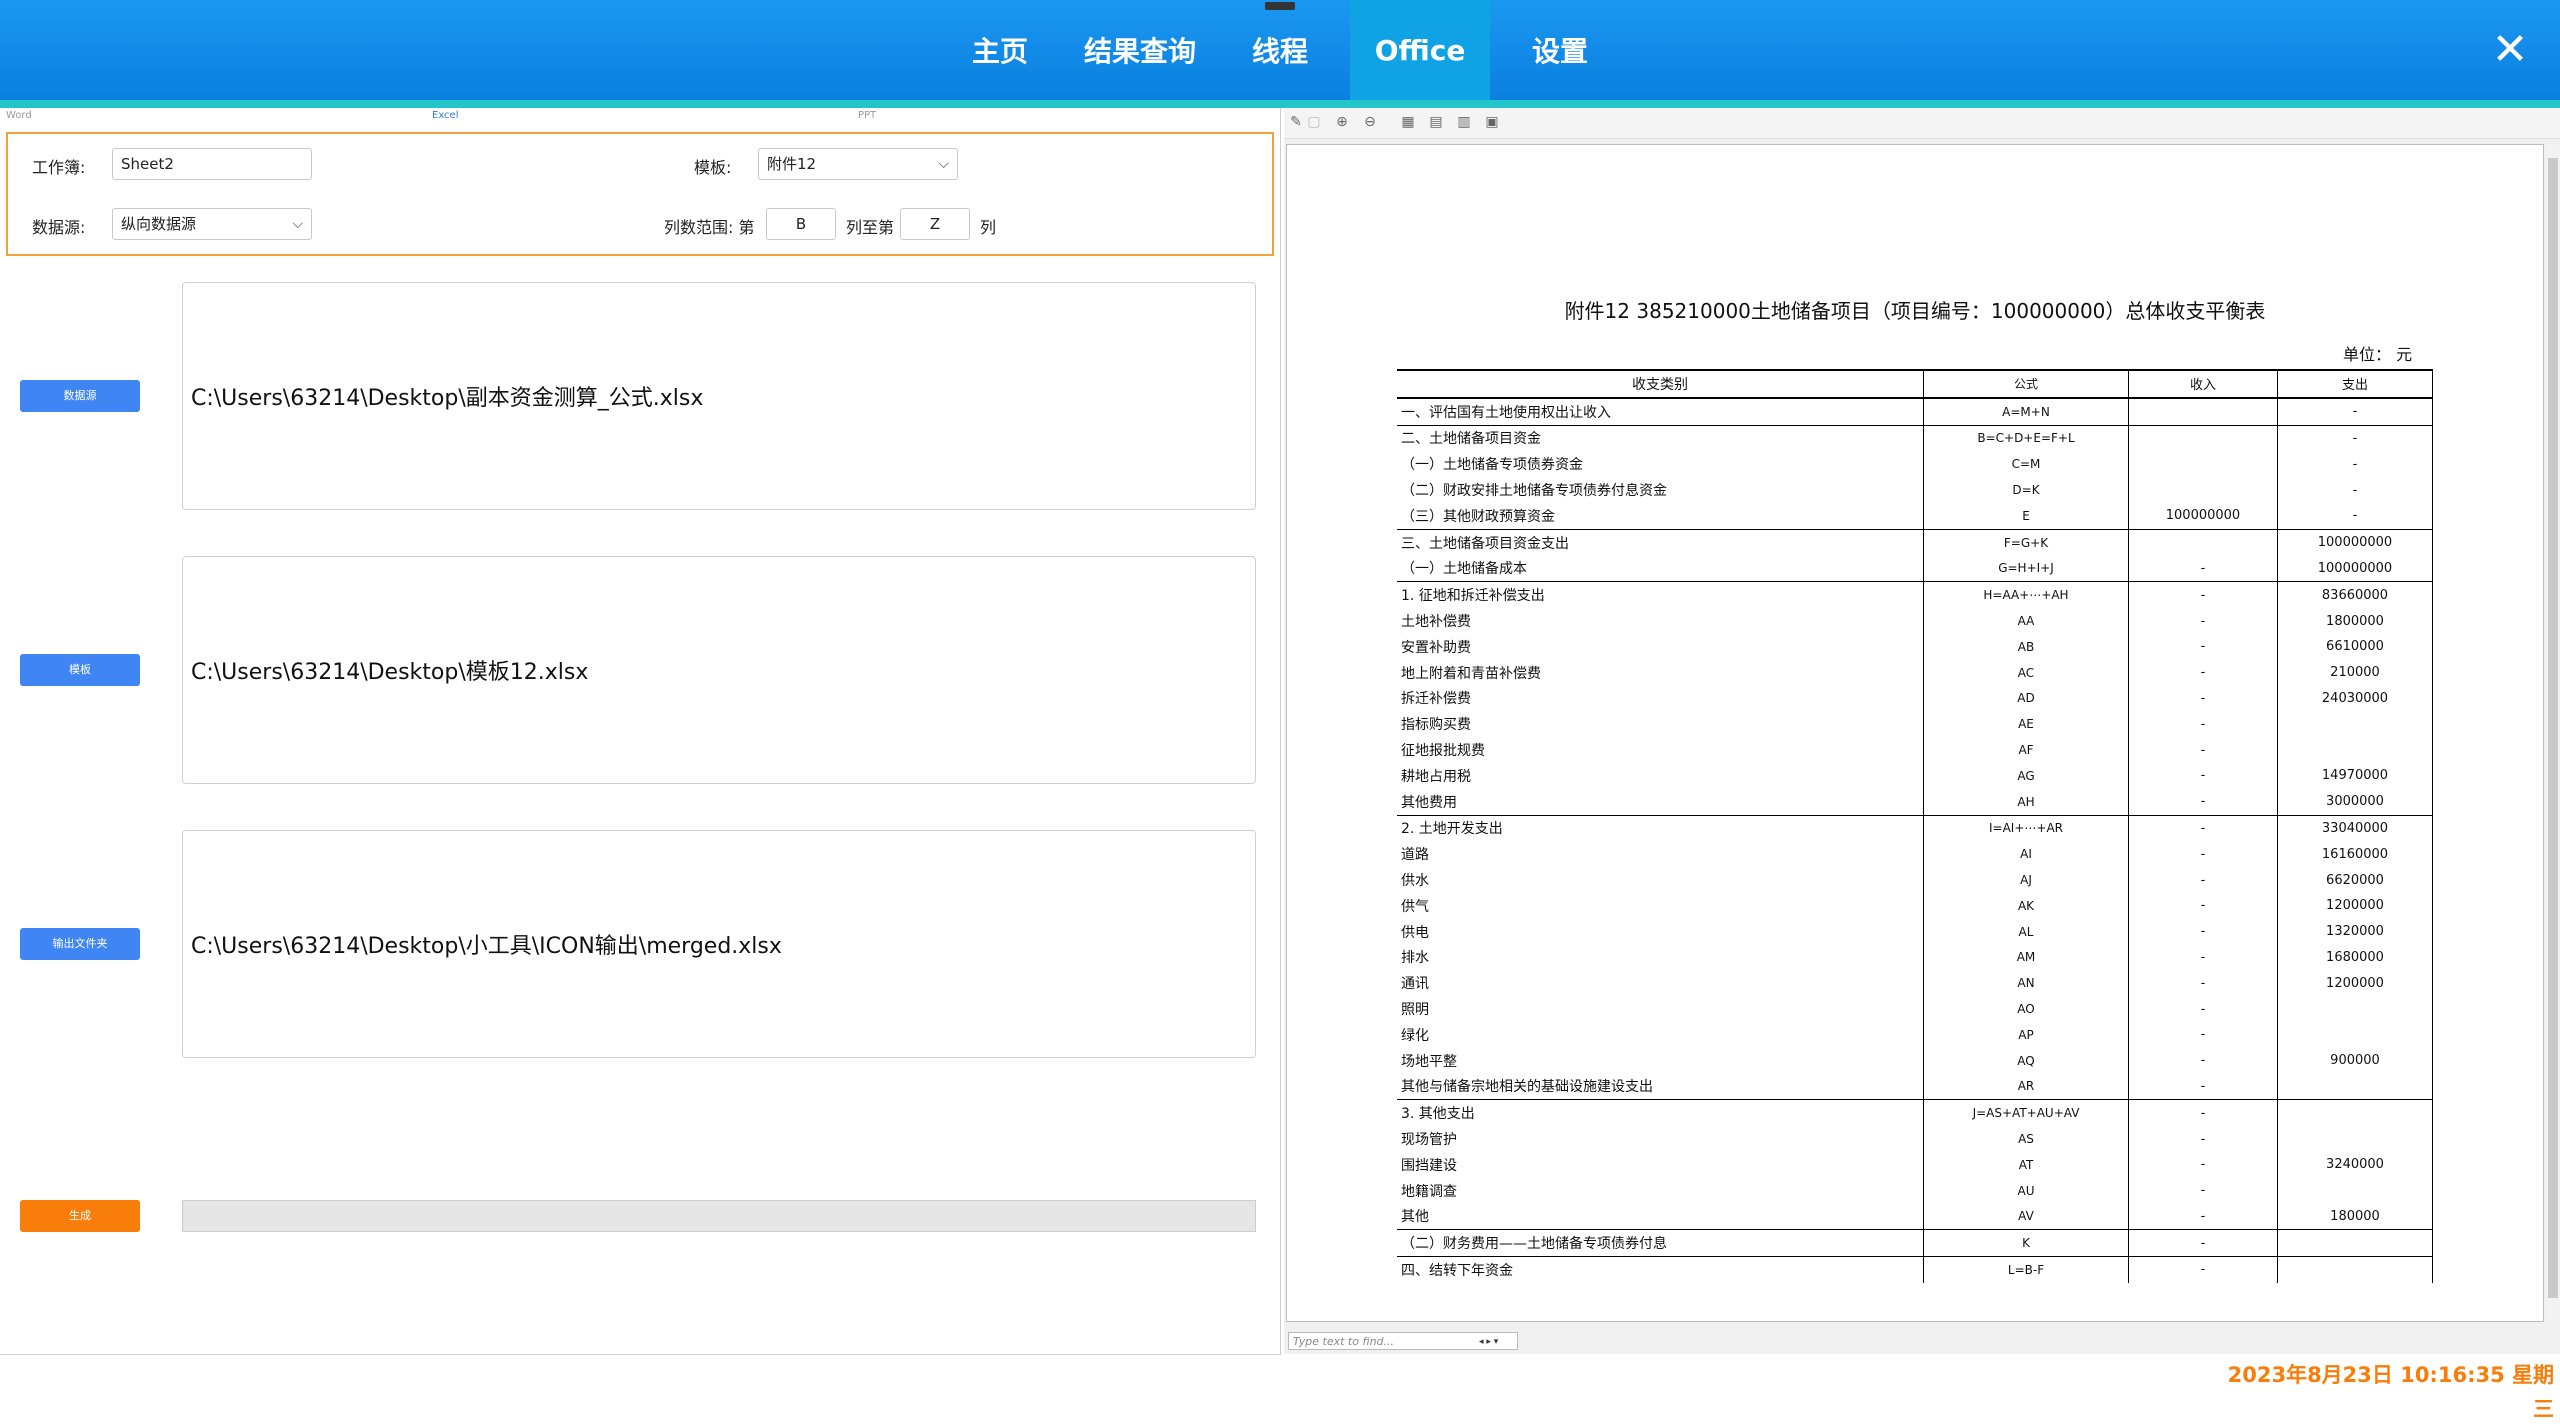 This screenshot has width=2560, height=1426. Describe the element at coordinates (1492, 122) in the screenshot. I see `full-view-icon: ▣` at that location.